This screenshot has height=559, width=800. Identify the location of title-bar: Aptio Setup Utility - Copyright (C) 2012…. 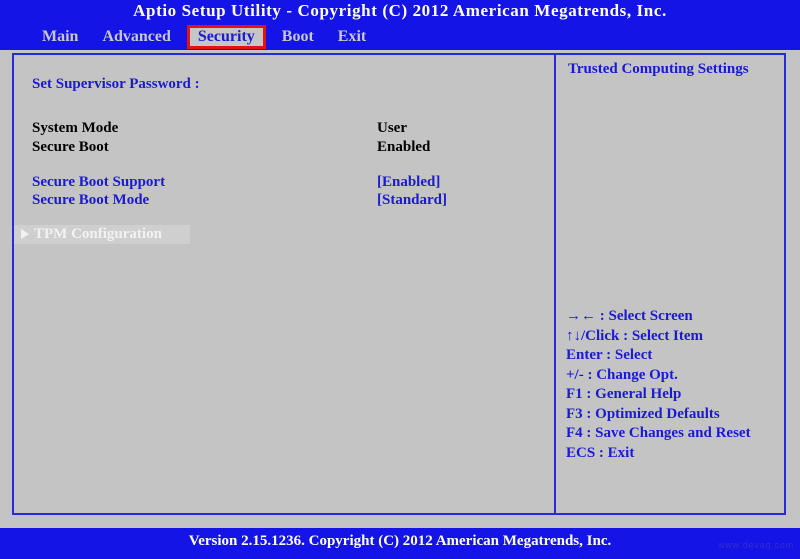
(400, 25).